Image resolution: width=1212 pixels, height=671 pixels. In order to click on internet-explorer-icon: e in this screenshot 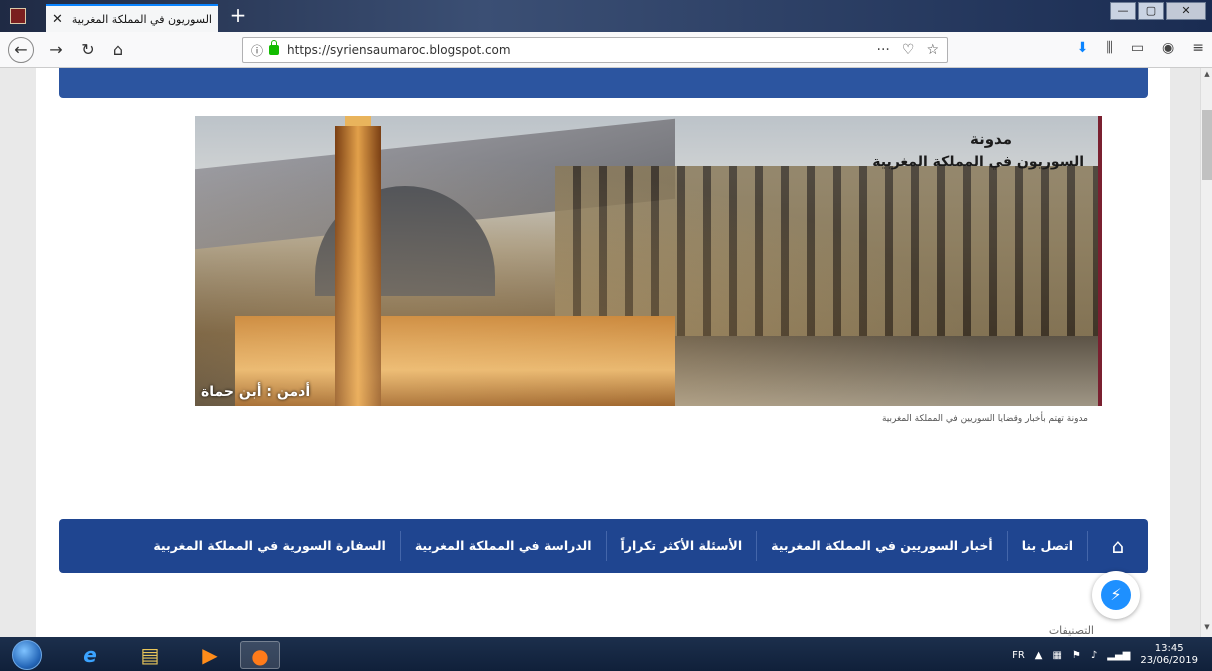, I will do `click(90, 655)`.